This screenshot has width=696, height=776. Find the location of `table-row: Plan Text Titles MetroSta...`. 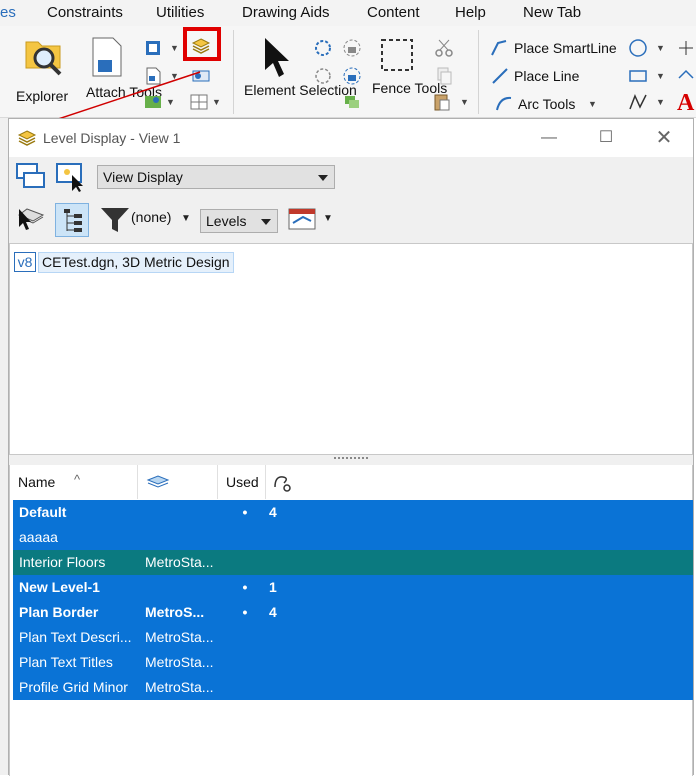

table-row: Plan Text Titles MetroSta... is located at coordinates (353, 662).